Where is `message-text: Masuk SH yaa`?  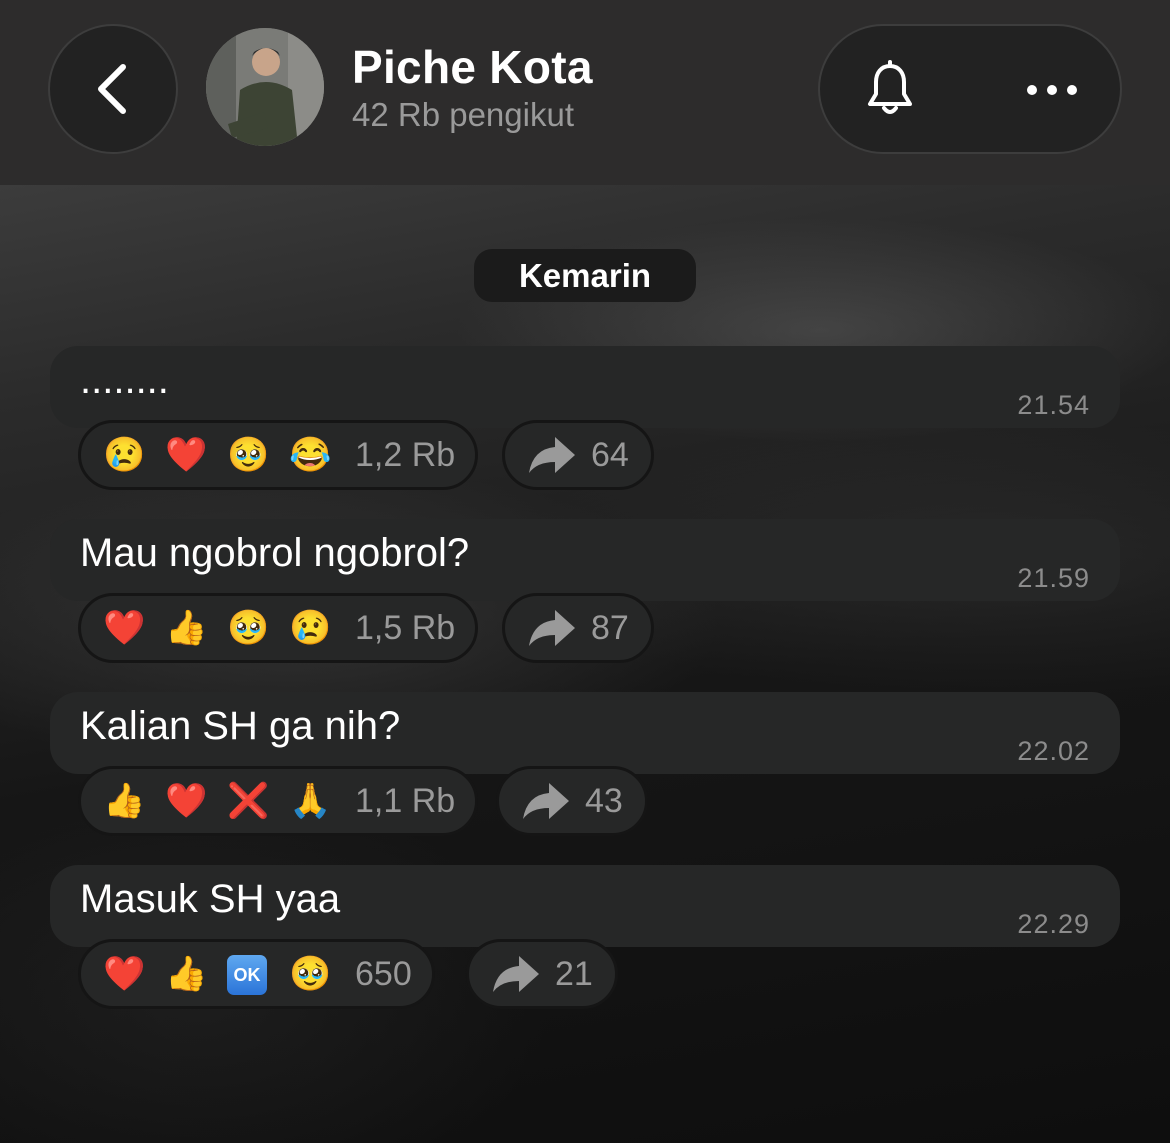 message-text: Masuk SH yaa is located at coordinates (210, 899).